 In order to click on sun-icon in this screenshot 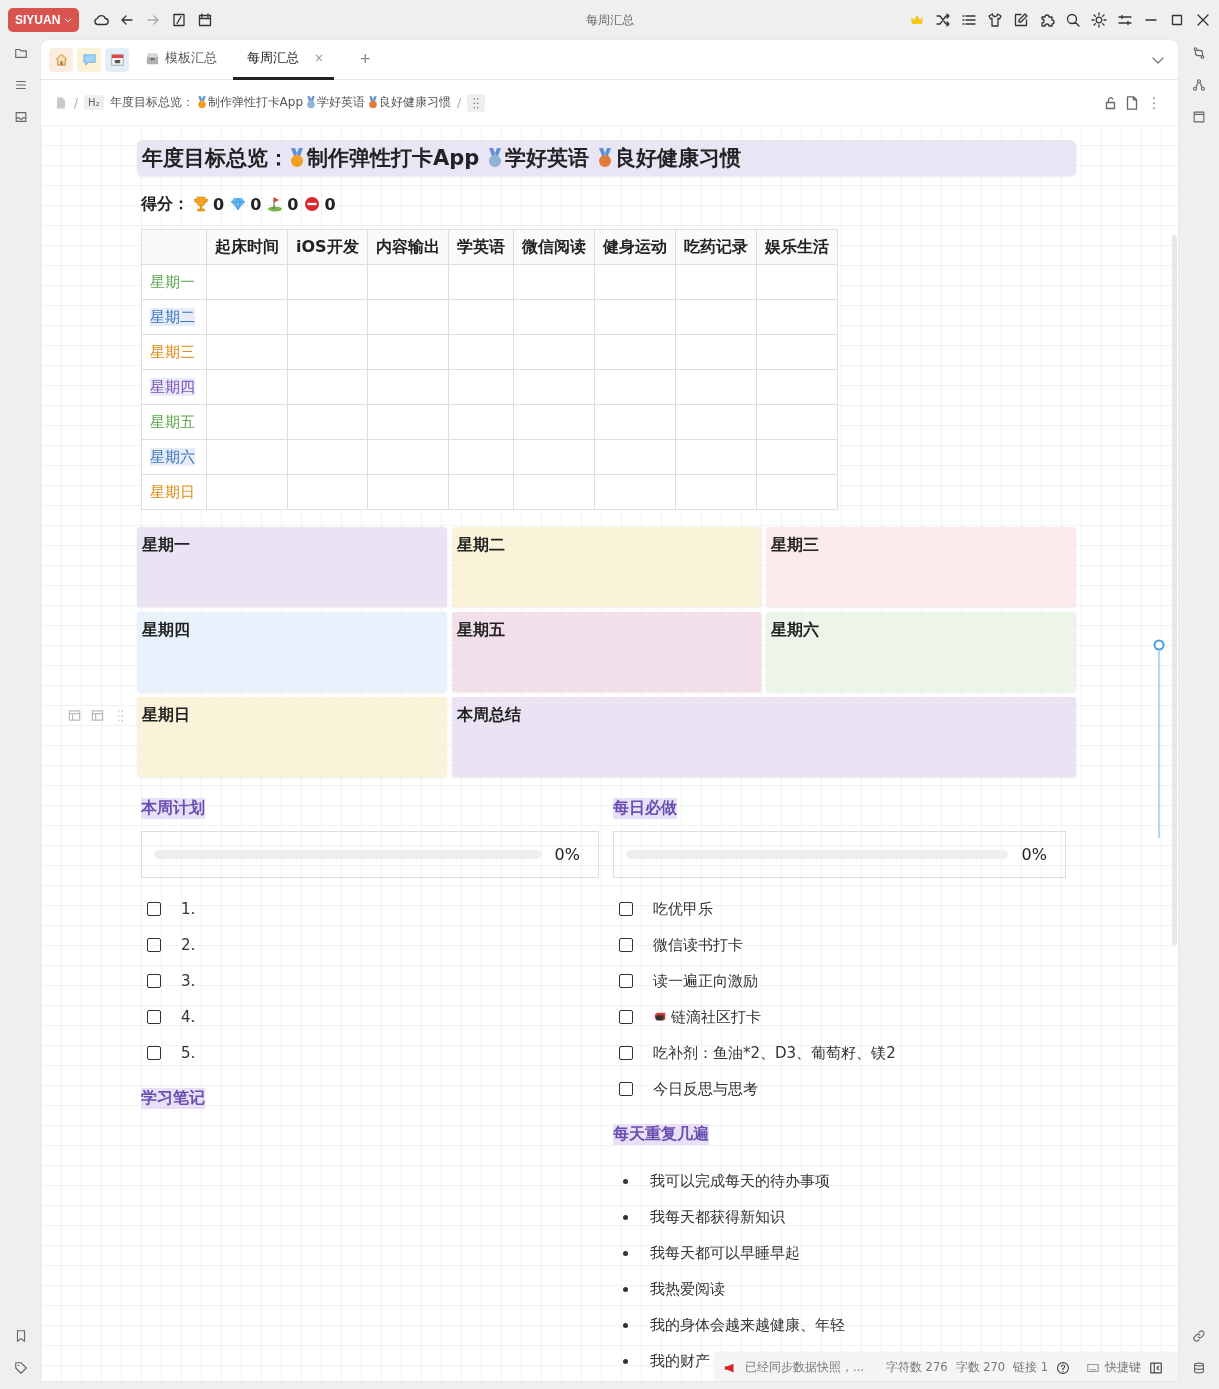, I will do `click(1099, 20)`.